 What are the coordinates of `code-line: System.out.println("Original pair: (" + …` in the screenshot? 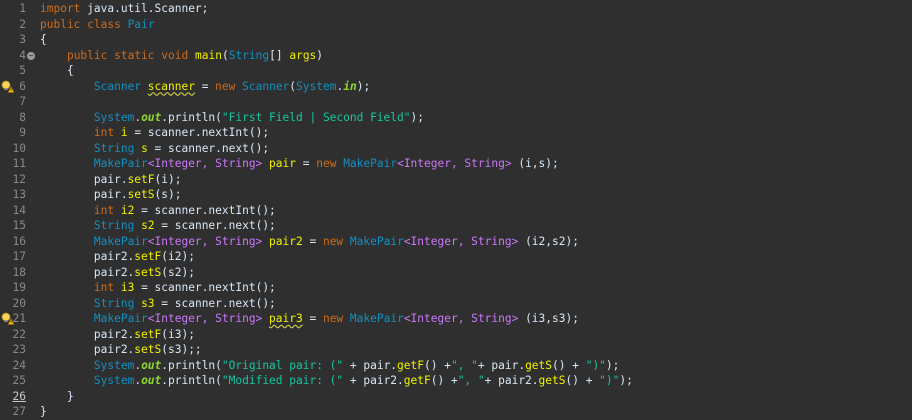 It's located at (473, 366).